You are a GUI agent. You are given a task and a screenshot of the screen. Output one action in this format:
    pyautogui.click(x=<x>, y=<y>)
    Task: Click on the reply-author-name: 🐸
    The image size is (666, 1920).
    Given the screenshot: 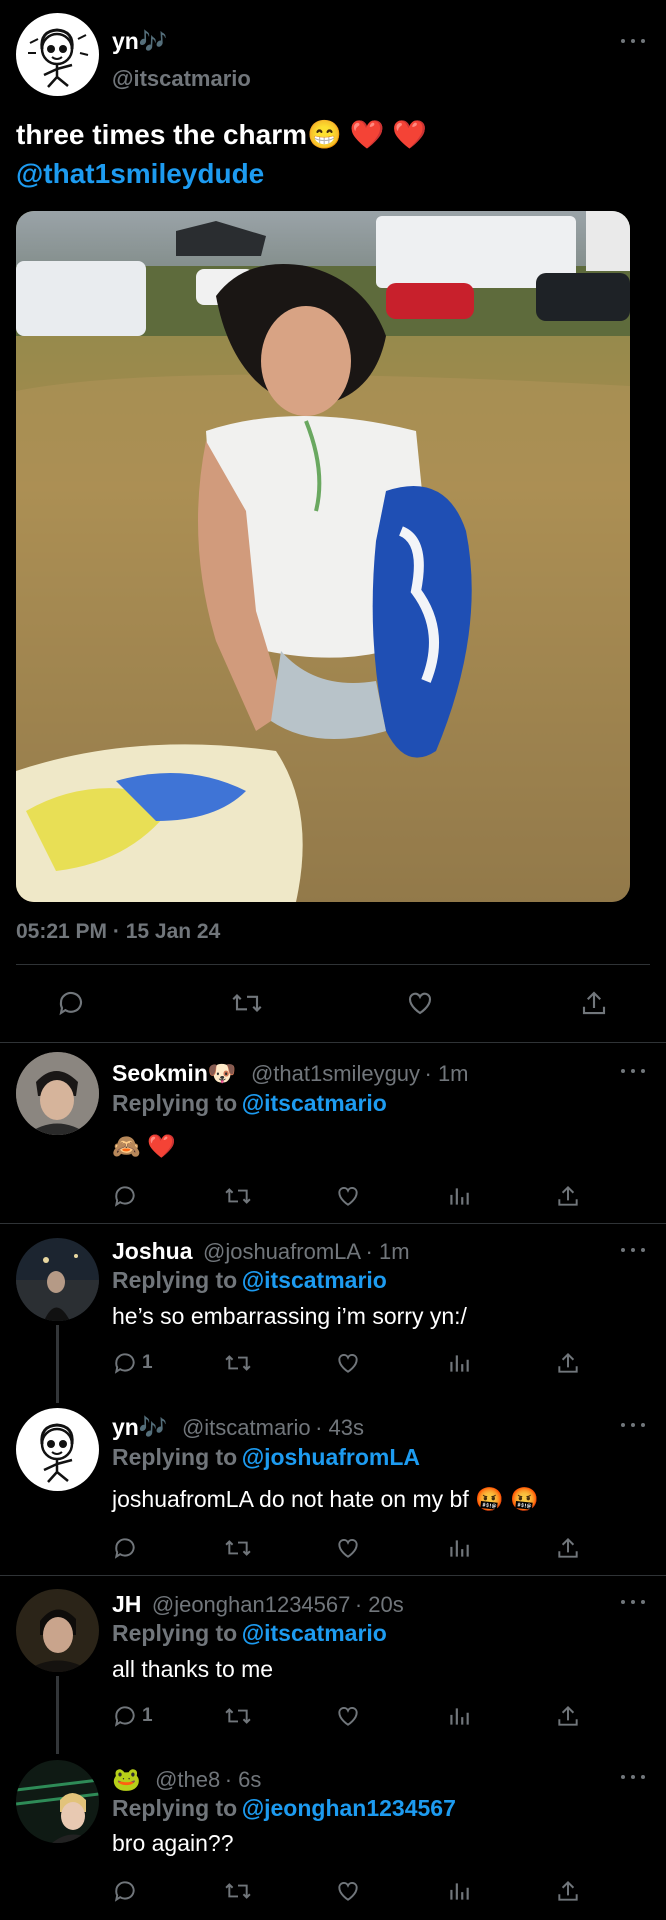 What is the action you would take?
    pyautogui.click(x=126, y=1779)
    